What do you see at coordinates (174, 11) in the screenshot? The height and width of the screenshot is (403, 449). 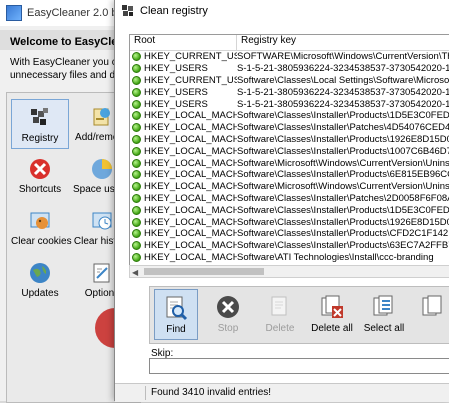 I see `window-title: Clean registry` at bounding box center [174, 11].